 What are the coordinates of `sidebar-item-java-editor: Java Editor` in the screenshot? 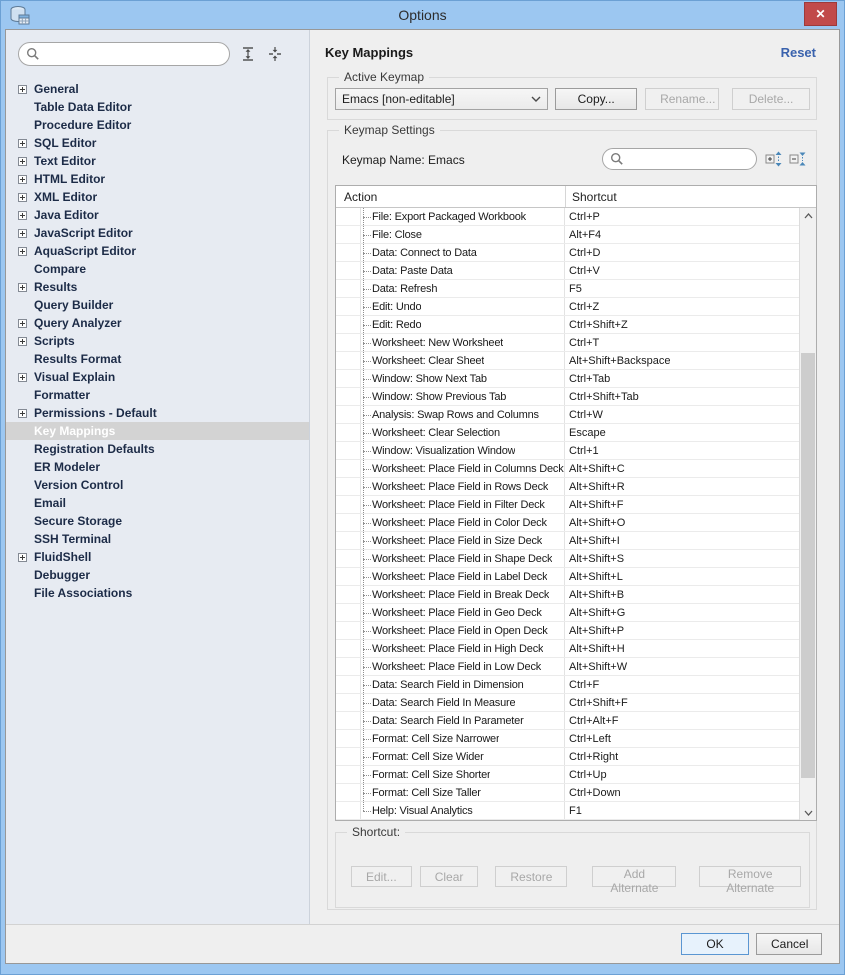 It's located at (157, 215).